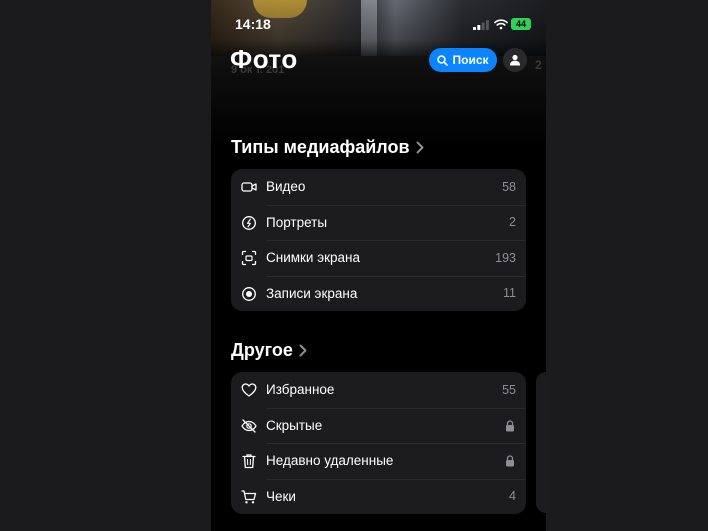 Image resolution: width=708 pixels, height=531 pixels. I want to click on list-item-receipts: Чеки 4, so click(378, 496).